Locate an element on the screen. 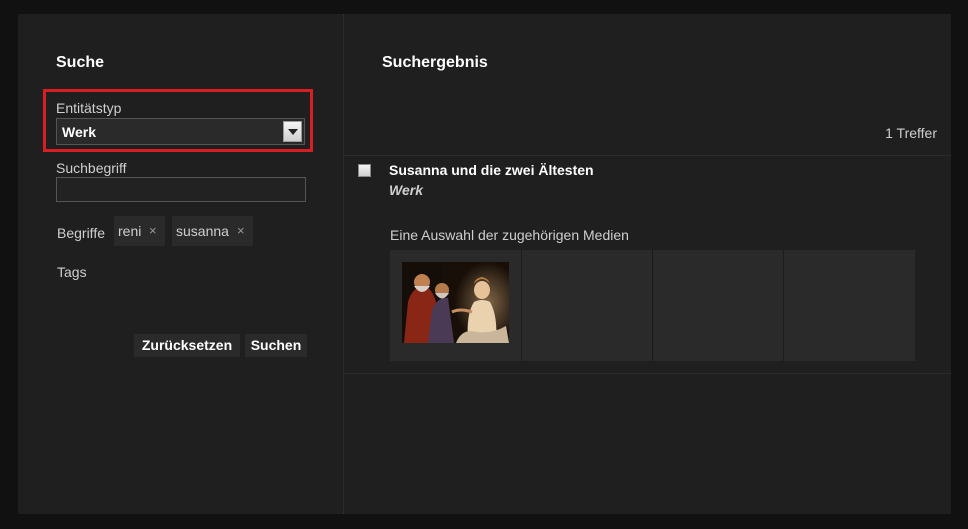 Image resolution: width=968 pixels, height=529 pixels. media-strip is located at coordinates (652, 305).